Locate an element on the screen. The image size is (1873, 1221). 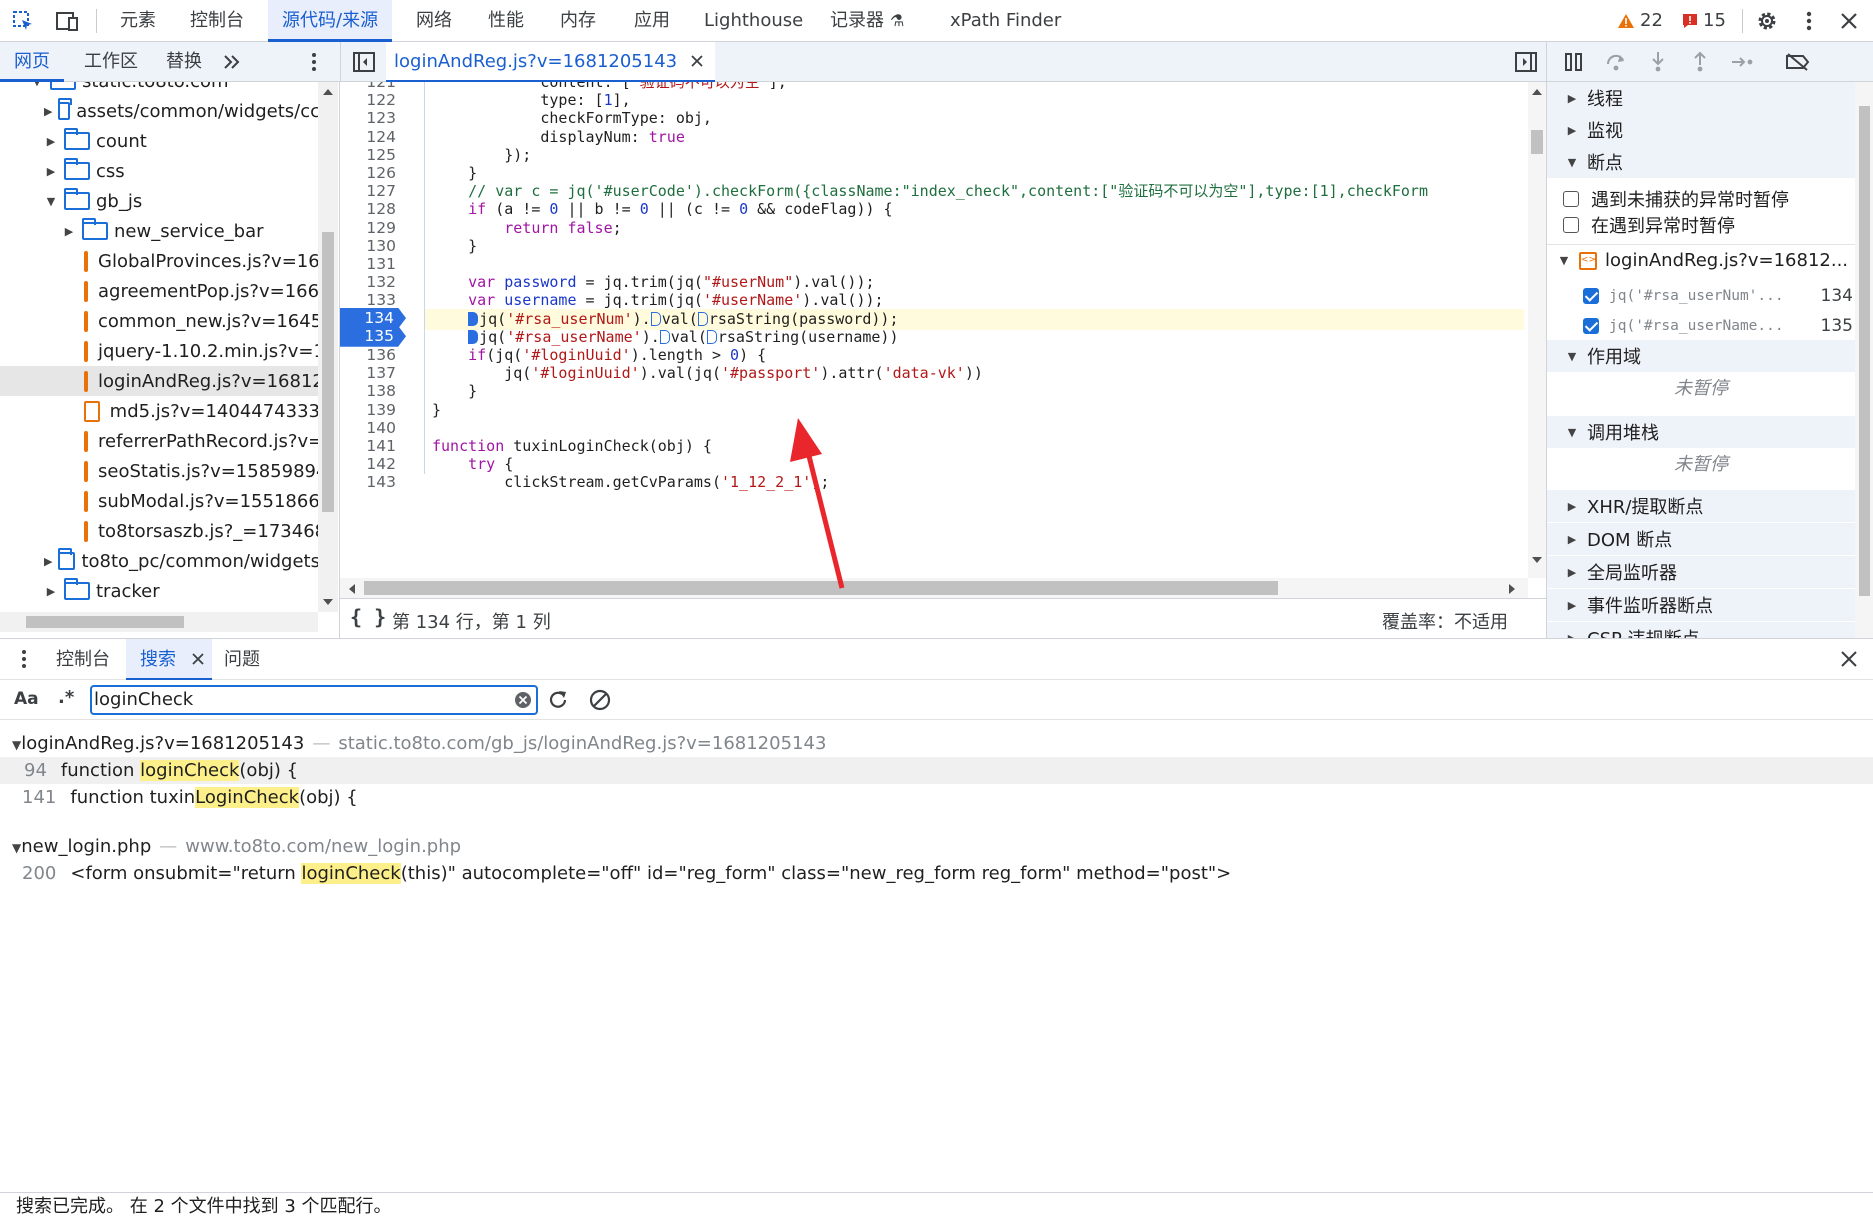
tree-file: loginAndReg.js?v=168120 is located at coordinates (167, 381).